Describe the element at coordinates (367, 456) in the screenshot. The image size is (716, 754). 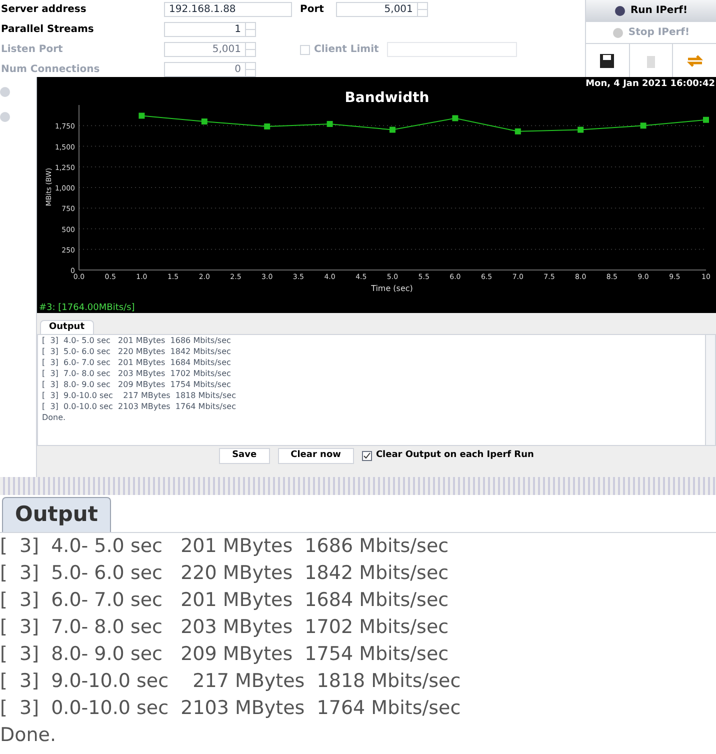
I see `checkbox` at that location.